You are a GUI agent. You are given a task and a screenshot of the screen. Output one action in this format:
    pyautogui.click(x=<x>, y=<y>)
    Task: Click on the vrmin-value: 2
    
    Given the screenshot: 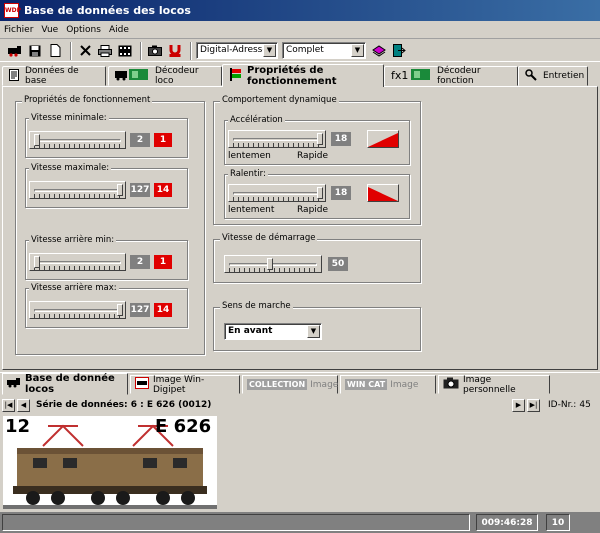 What is the action you would take?
    pyautogui.click(x=140, y=262)
    